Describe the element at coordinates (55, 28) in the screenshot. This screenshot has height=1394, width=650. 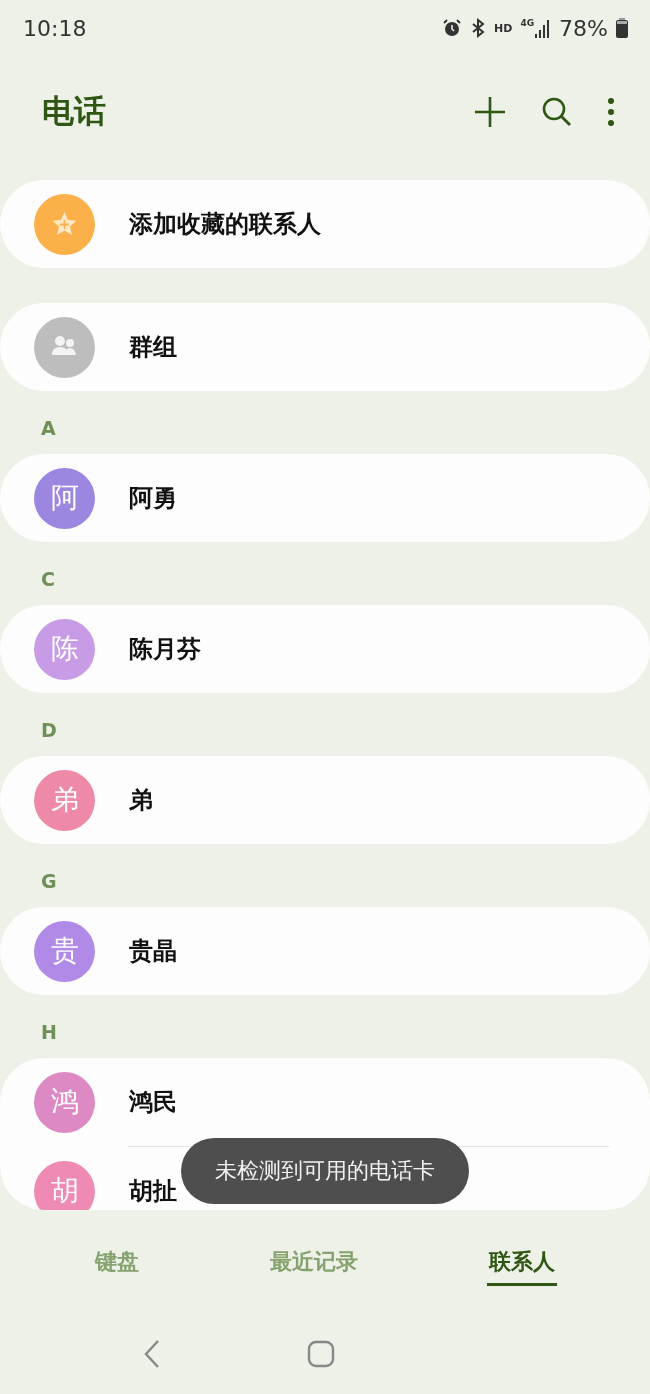
I see `status-time: 10:18` at that location.